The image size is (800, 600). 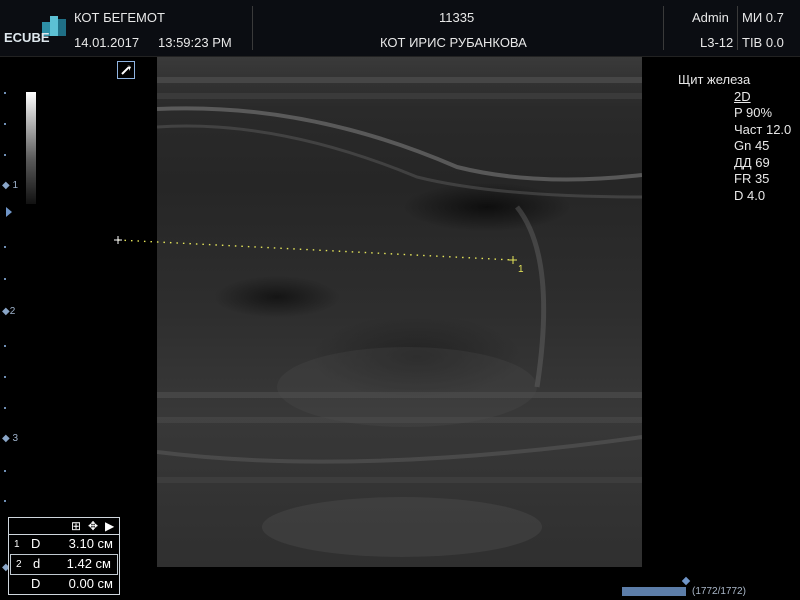 I want to click on caliper-label: 1, so click(x=521, y=269).